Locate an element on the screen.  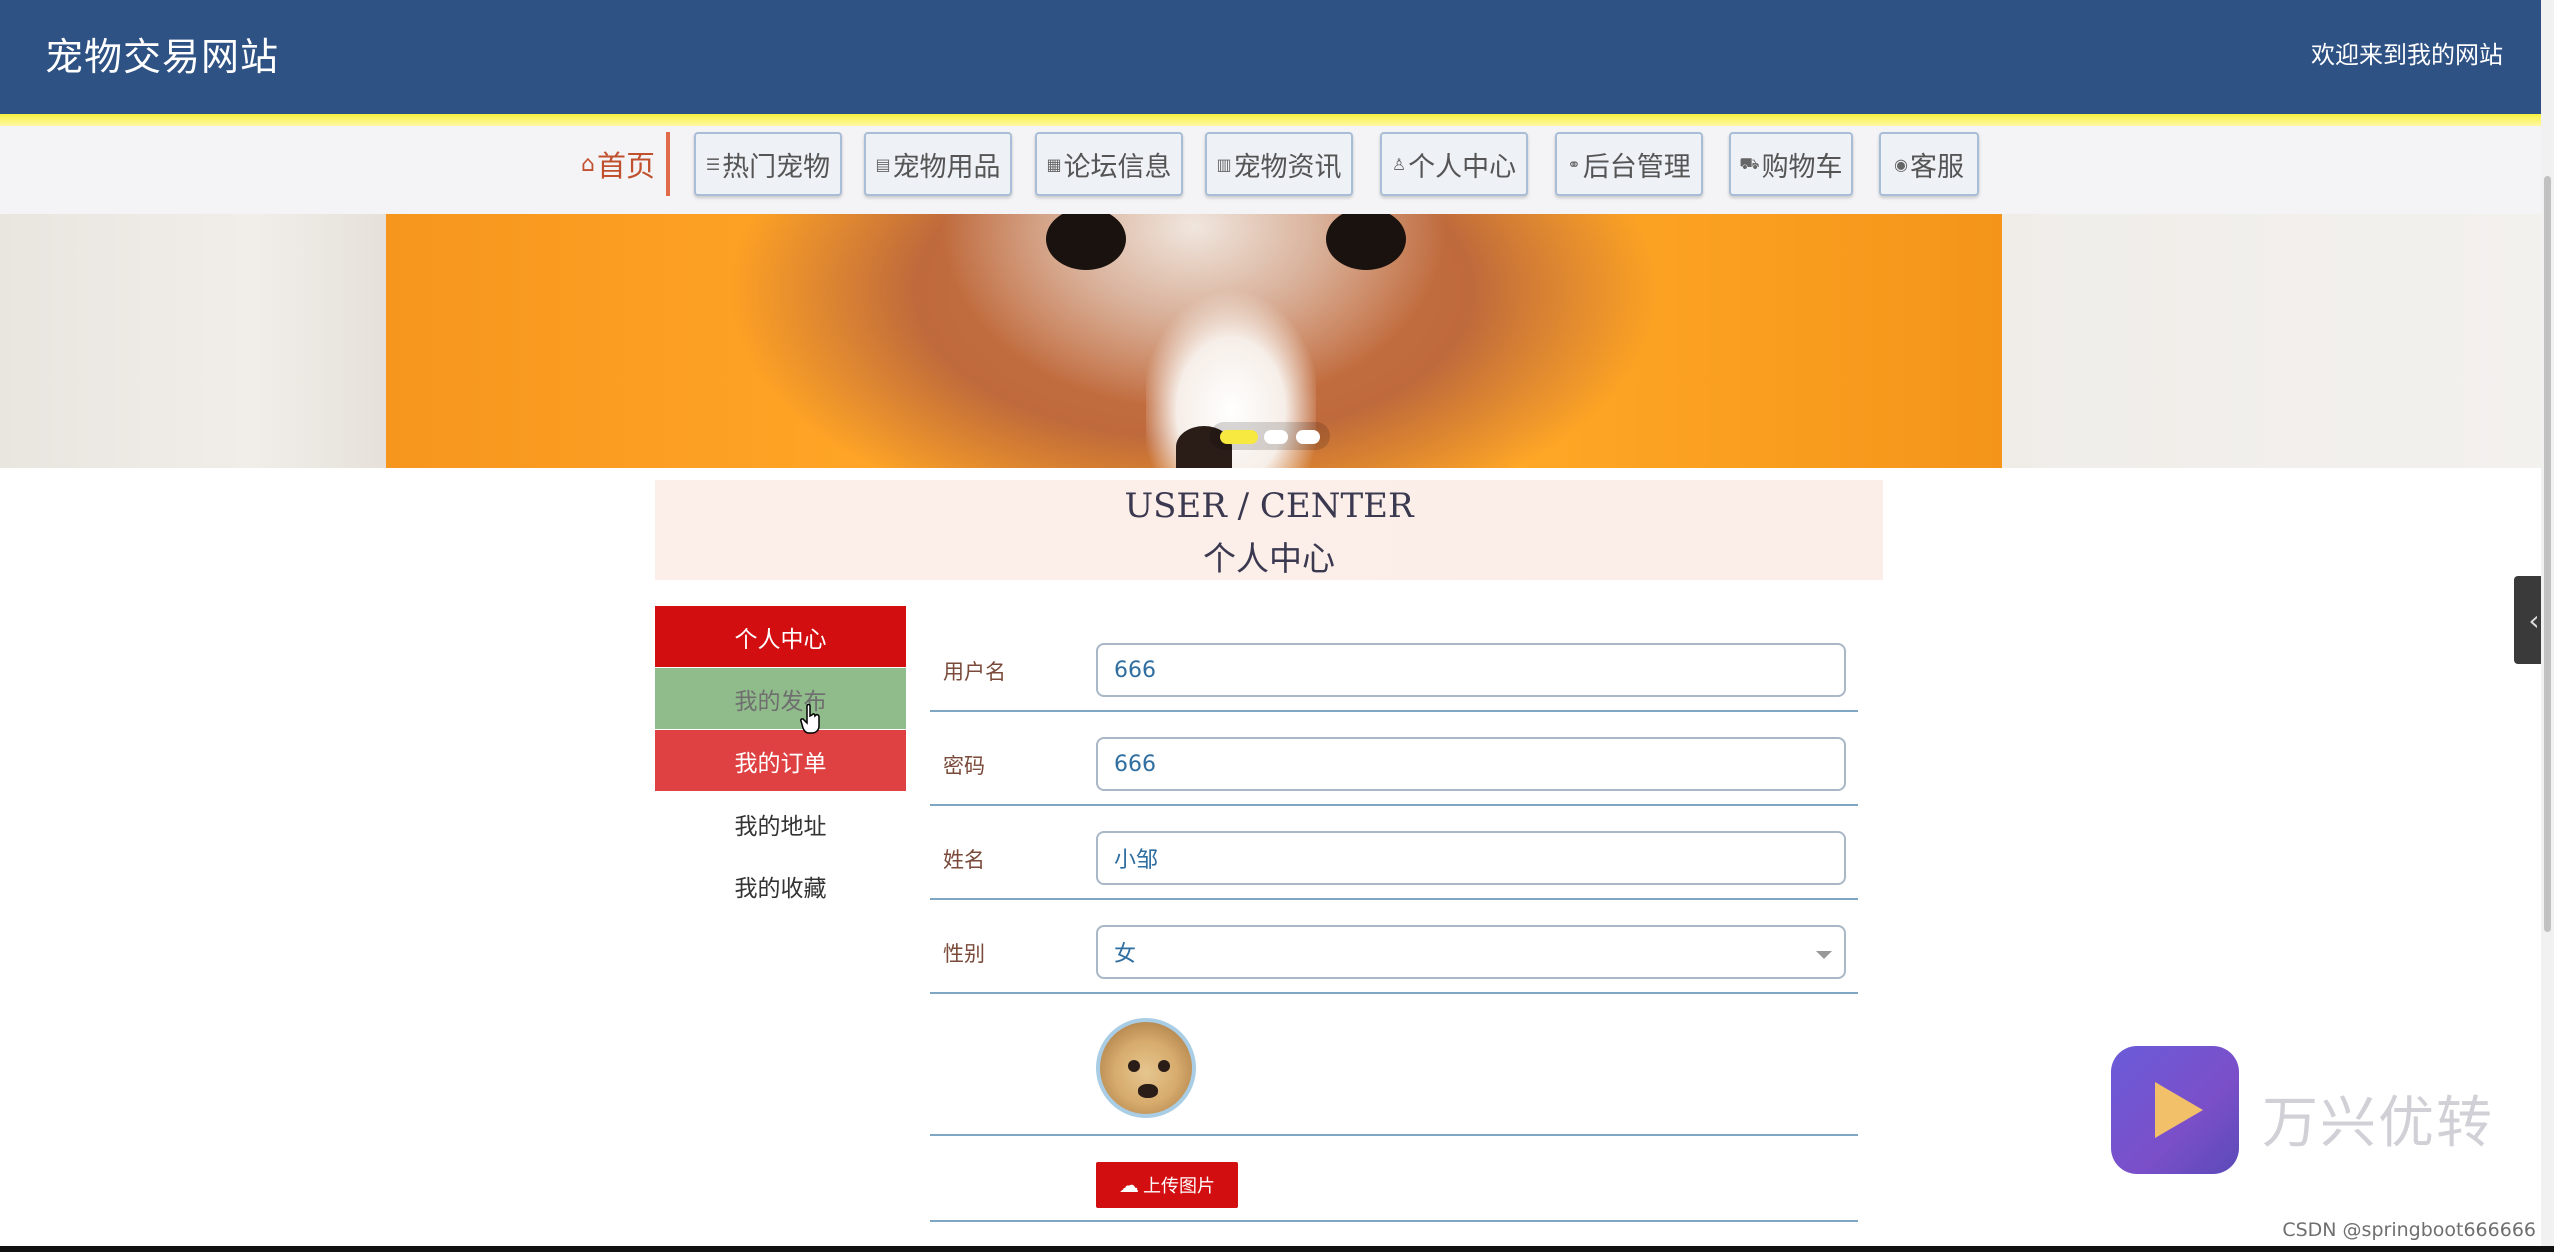
page-scrollbar is located at coordinates (2547, 626).